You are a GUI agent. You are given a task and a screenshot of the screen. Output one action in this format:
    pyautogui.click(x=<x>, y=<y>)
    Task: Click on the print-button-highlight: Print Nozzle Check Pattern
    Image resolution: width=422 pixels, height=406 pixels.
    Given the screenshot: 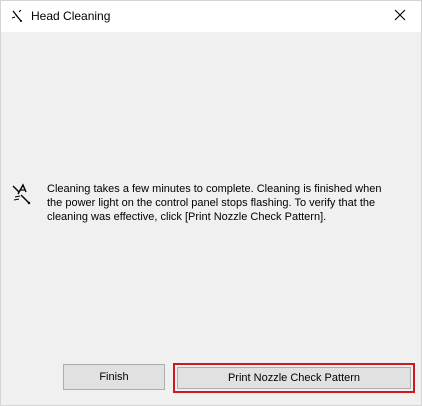 What is the action you would take?
    pyautogui.click(x=294, y=378)
    